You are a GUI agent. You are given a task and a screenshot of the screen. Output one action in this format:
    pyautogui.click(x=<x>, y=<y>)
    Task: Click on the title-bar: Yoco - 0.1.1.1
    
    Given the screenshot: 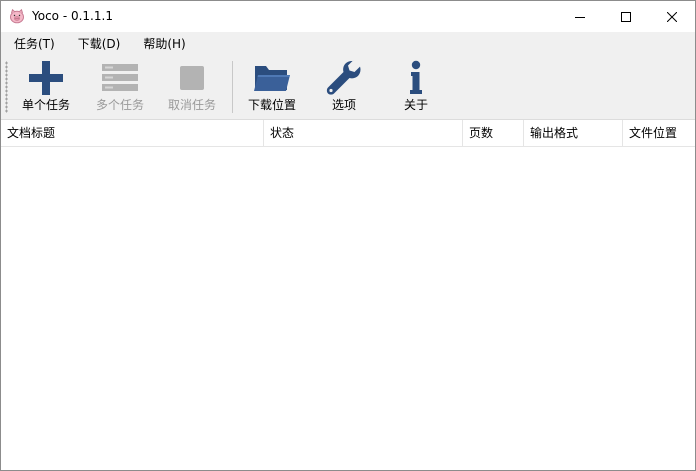 What is the action you would take?
    pyautogui.click(x=348, y=16)
    